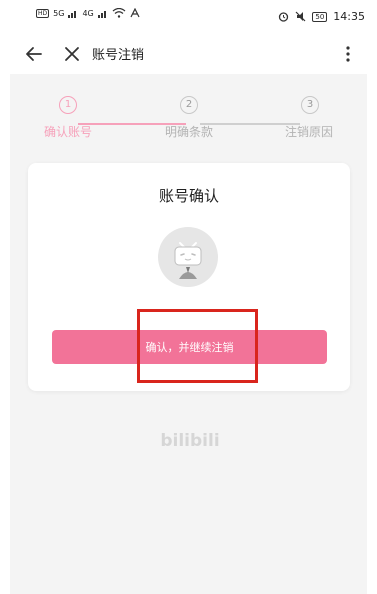 This screenshot has width=377, height=594. Describe the element at coordinates (310, 105) in the screenshot. I see `step-3-circle: 3` at that location.